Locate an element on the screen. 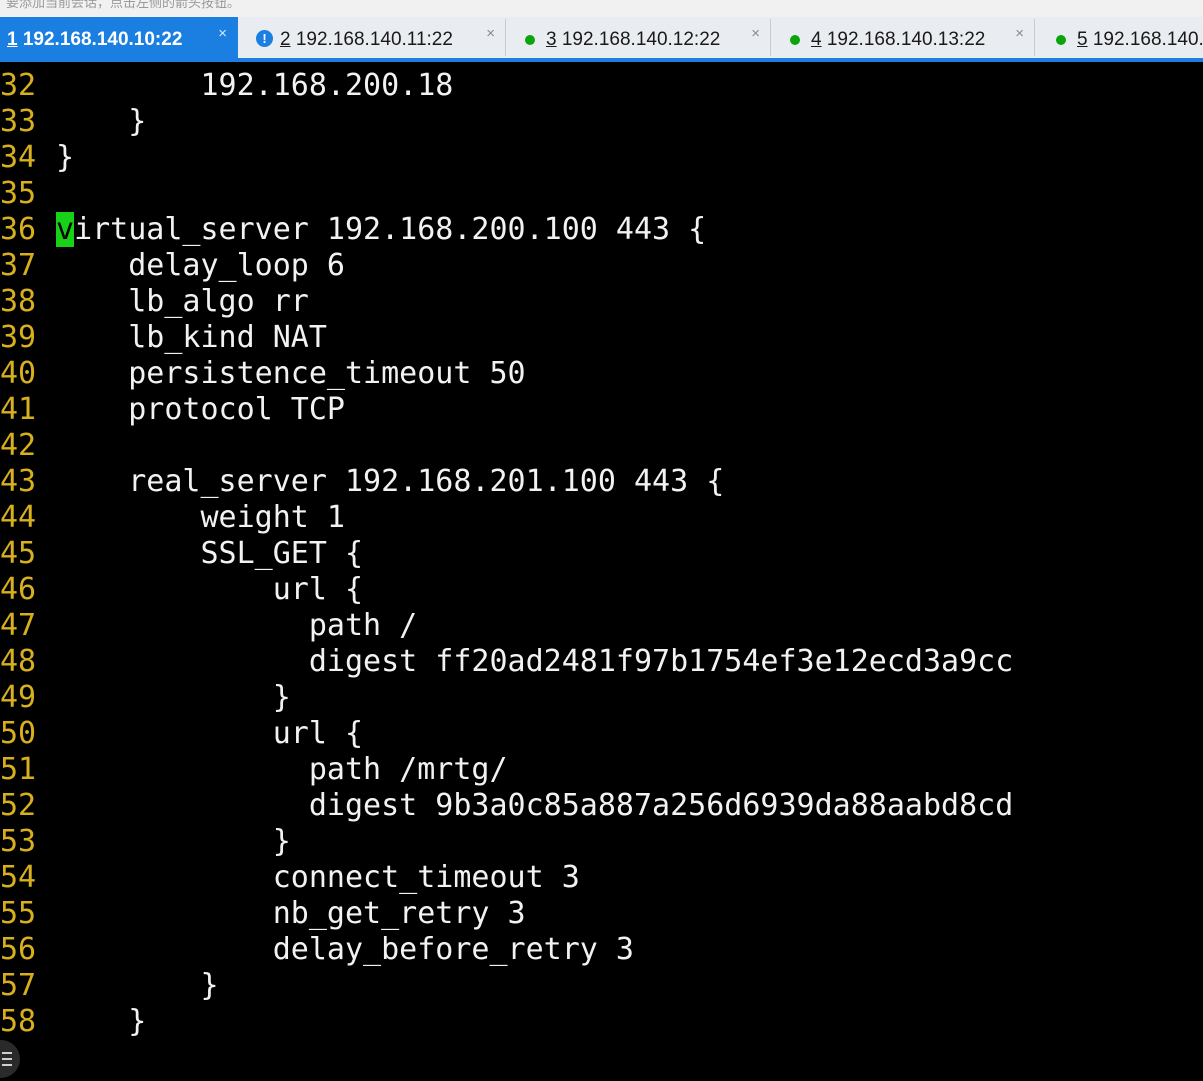 The width and height of the screenshot is (1203, 1081). line-text: lb_algo rr is located at coordinates (182, 301).